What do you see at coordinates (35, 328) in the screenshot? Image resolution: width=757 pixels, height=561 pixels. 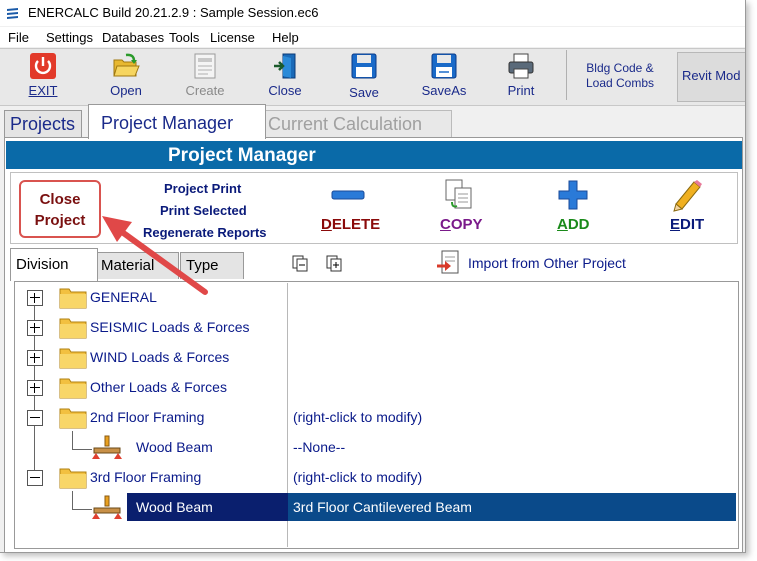 I see `expand-seismic-button` at bounding box center [35, 328].